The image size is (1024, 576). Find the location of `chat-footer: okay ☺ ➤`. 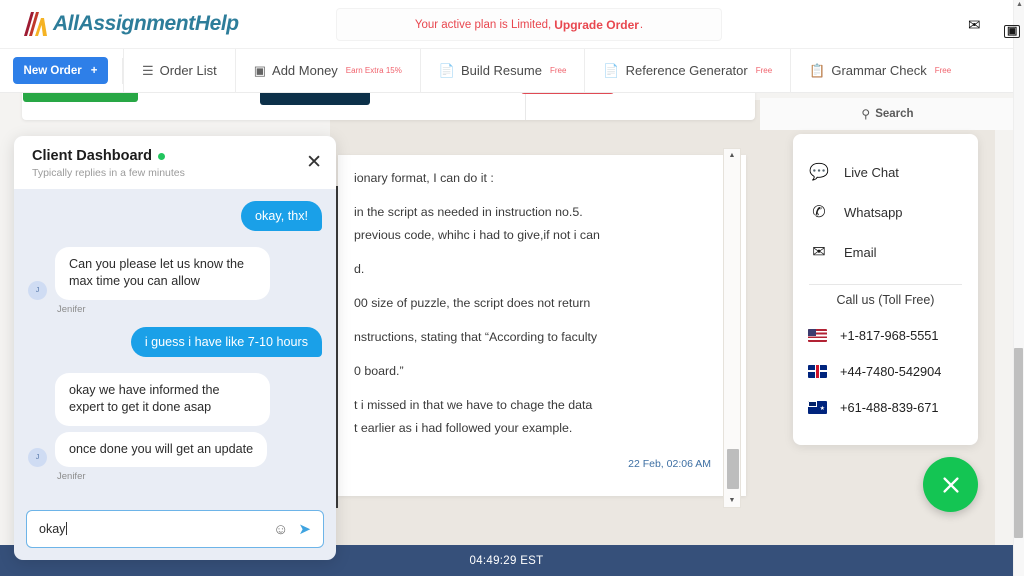

chat-footer: okay ☺ ➤ is located at coordinates (175, 535).